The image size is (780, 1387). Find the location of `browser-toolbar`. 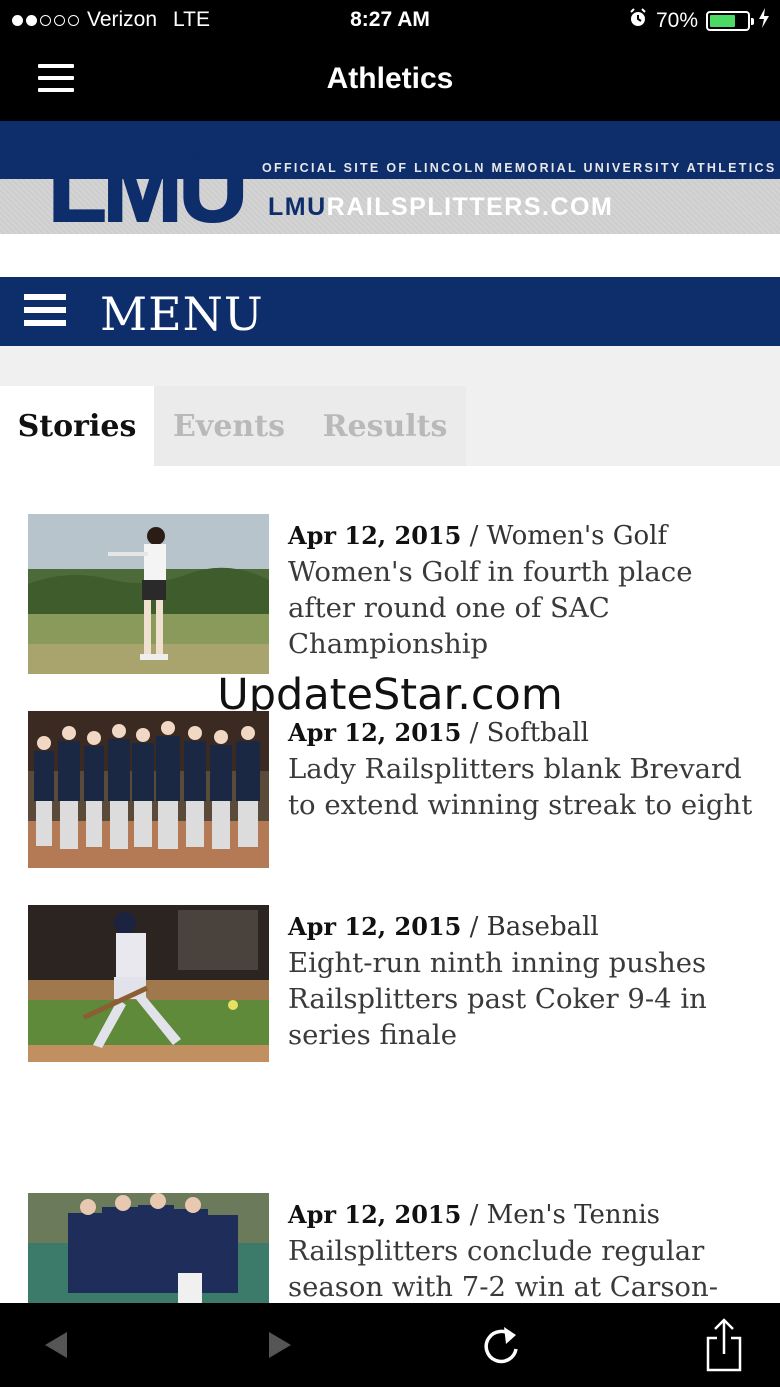

browser-toolbar is located at coordinates (390, 1345).